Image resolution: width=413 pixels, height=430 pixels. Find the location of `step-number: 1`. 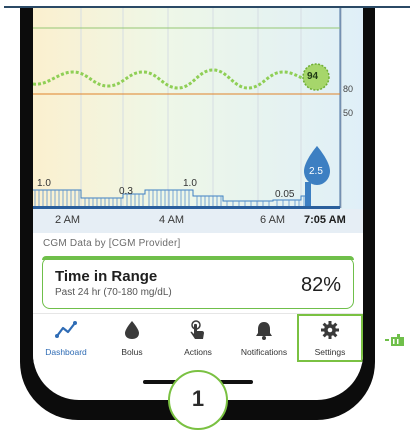

step-number: 1 is located at coordinates (198, 398).